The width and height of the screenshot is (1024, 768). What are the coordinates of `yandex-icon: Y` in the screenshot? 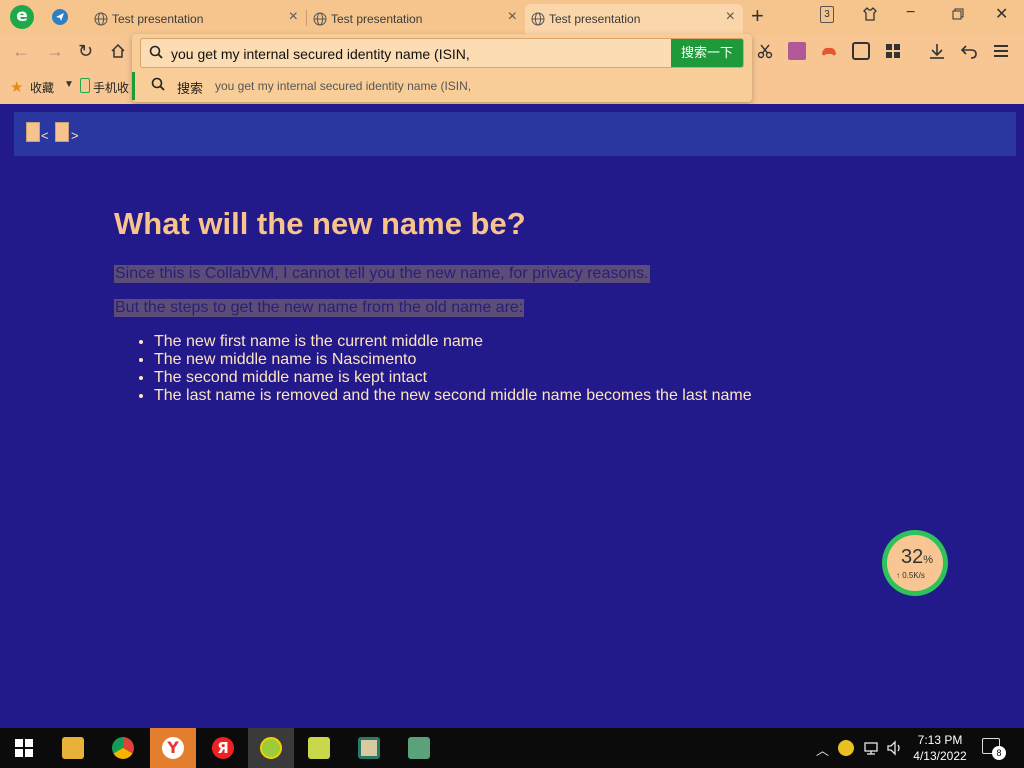 It's located at (173, 748).